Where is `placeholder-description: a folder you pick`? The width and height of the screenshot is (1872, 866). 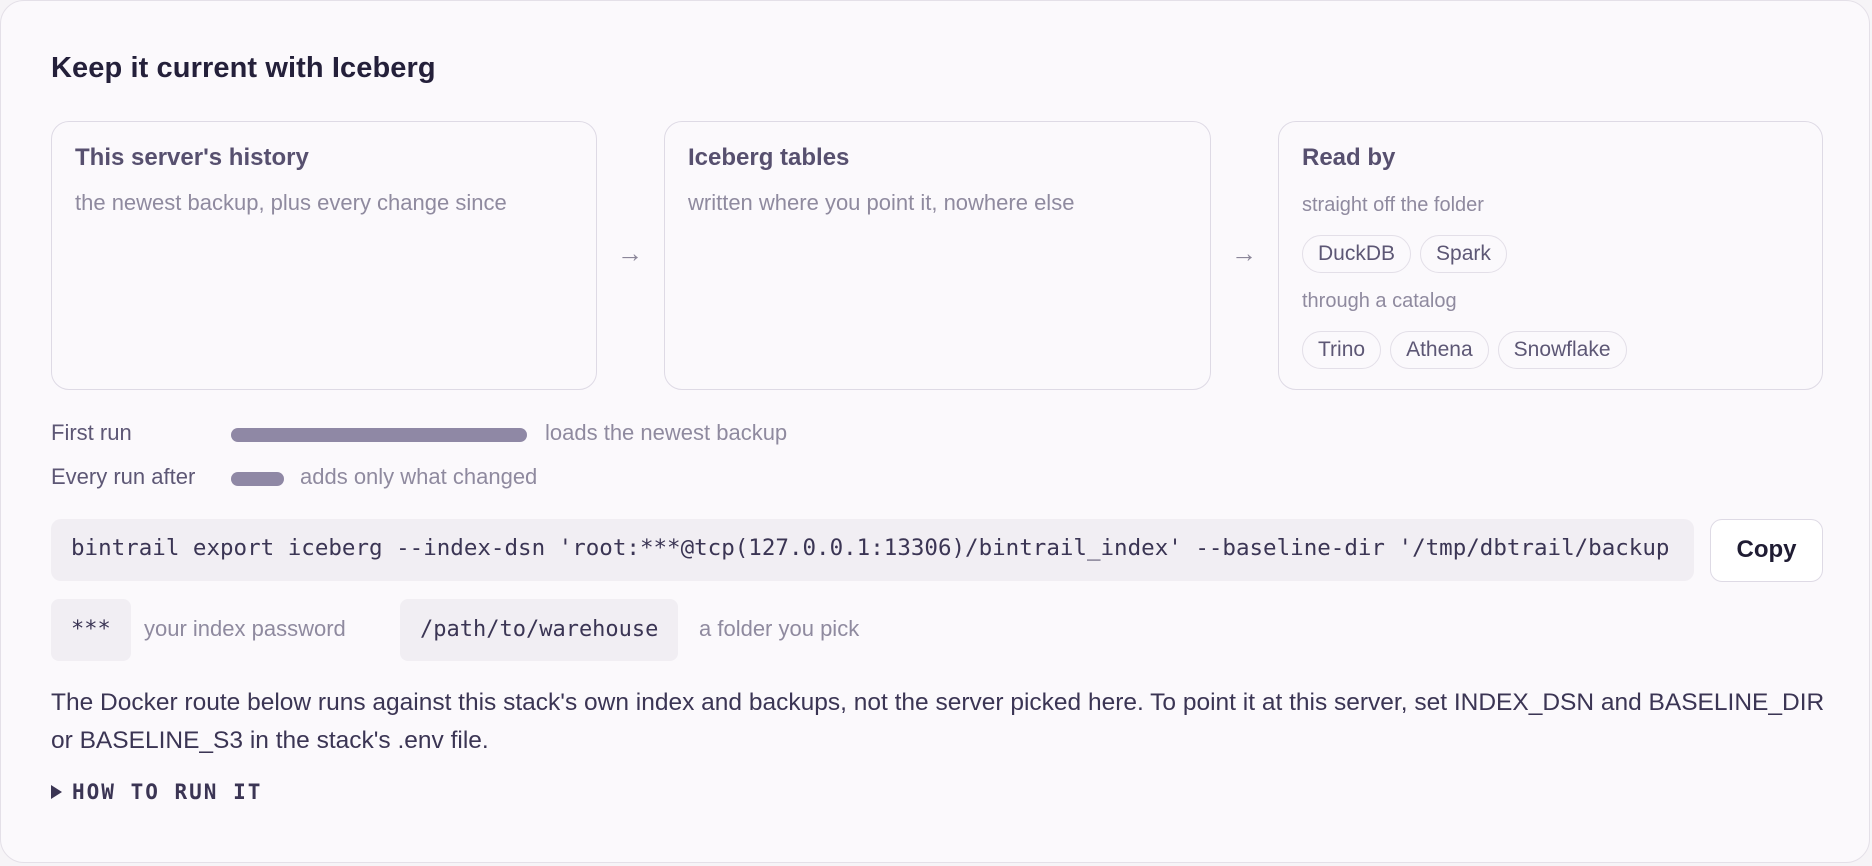 placeholder-description: a folder you pick is located at coordinates (779, 628).